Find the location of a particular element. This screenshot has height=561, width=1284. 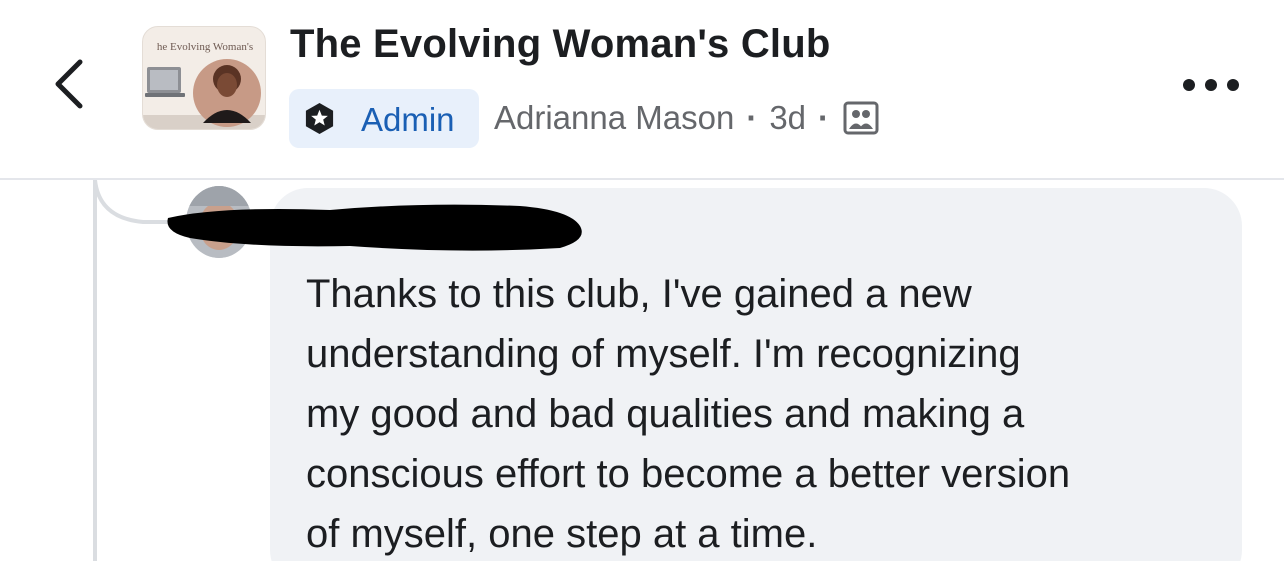

star-shield-icon is located at coordinates (319, 118).